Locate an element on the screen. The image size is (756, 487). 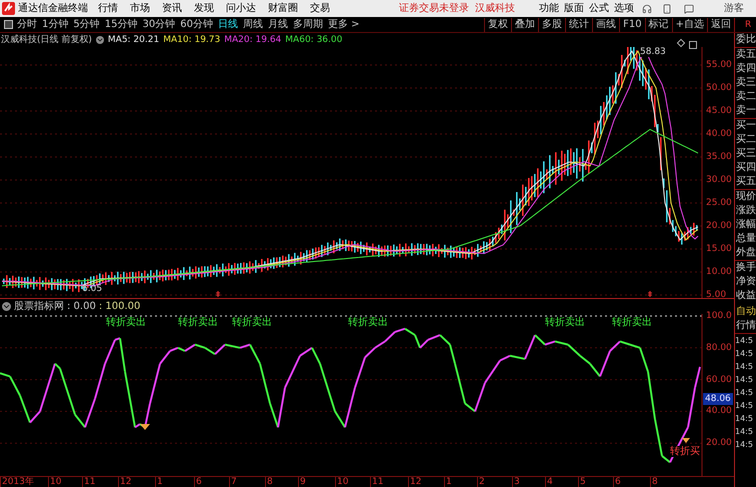
menu-item: 资讯 is located at coordinates (172, 8).